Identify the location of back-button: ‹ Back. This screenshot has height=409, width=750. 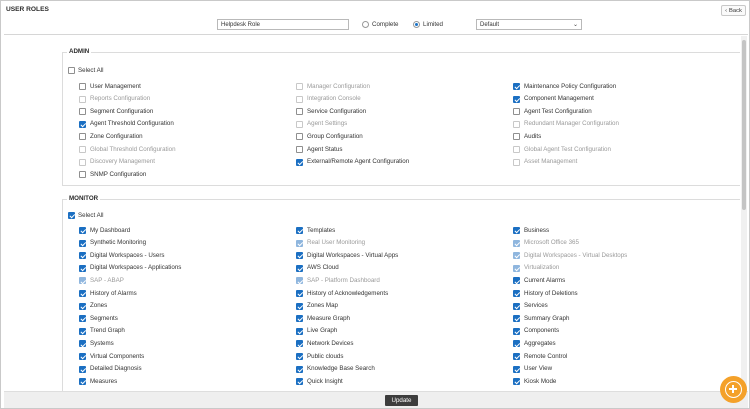
(733, 10).